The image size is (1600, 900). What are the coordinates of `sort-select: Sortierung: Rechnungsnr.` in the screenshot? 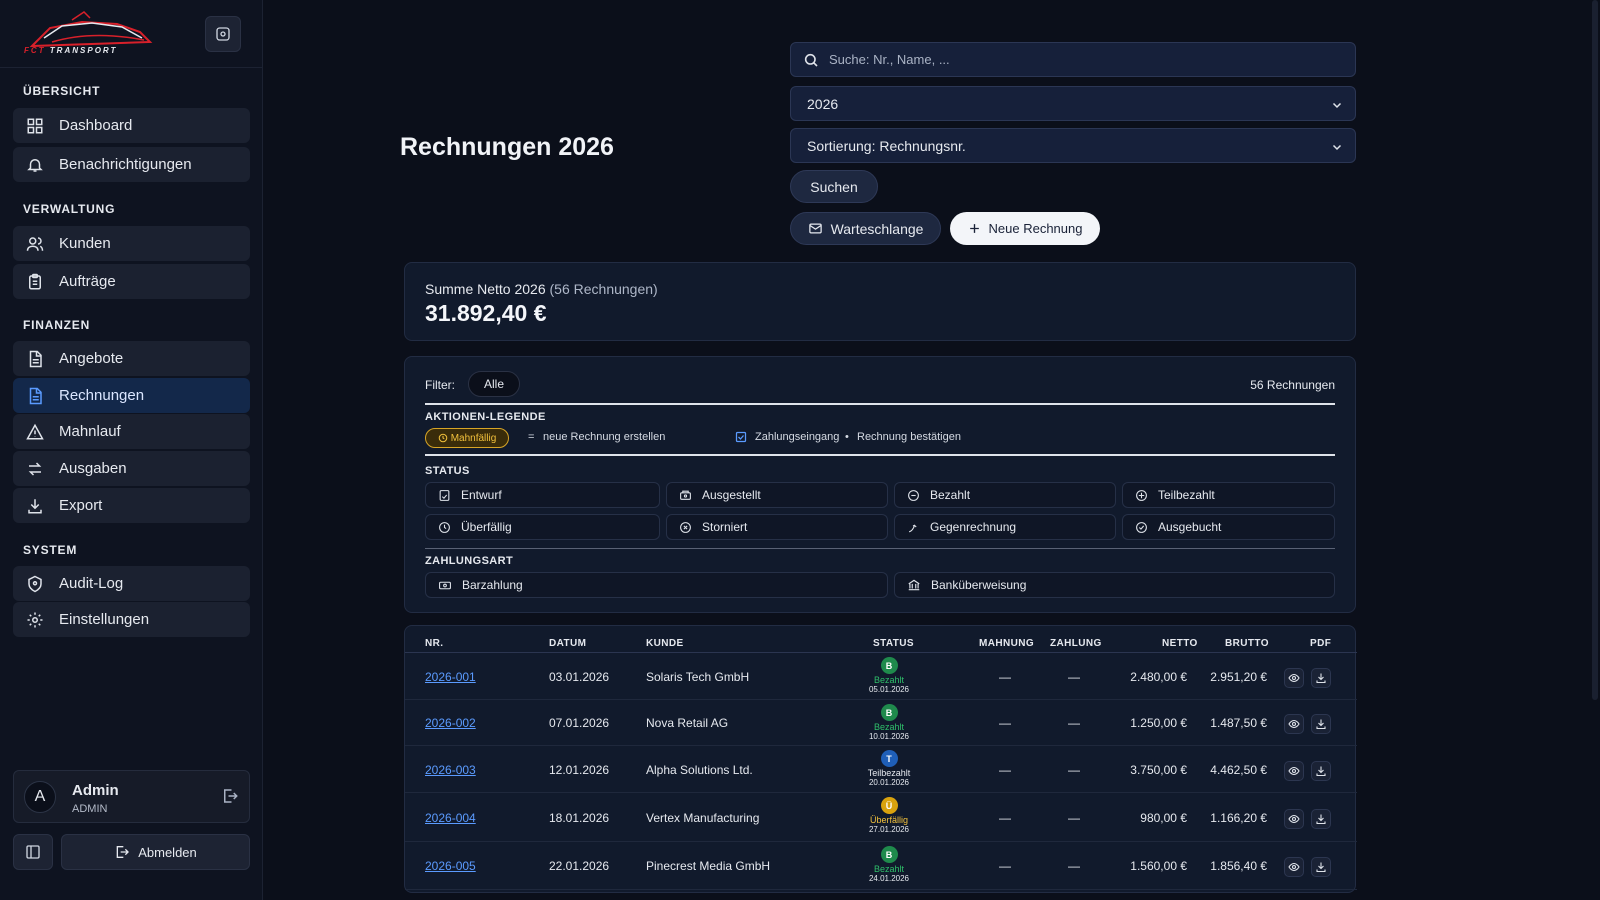 It's located at (1073, 145).